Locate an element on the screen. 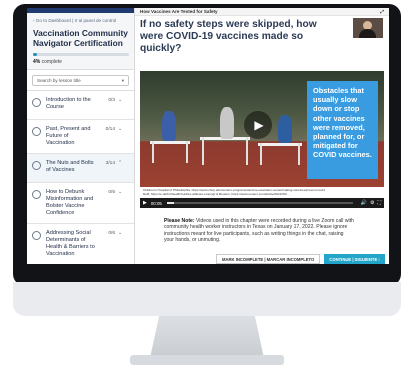 The image size is (414, 374). presenter-thumbnail is located at coordinates (368, 28).